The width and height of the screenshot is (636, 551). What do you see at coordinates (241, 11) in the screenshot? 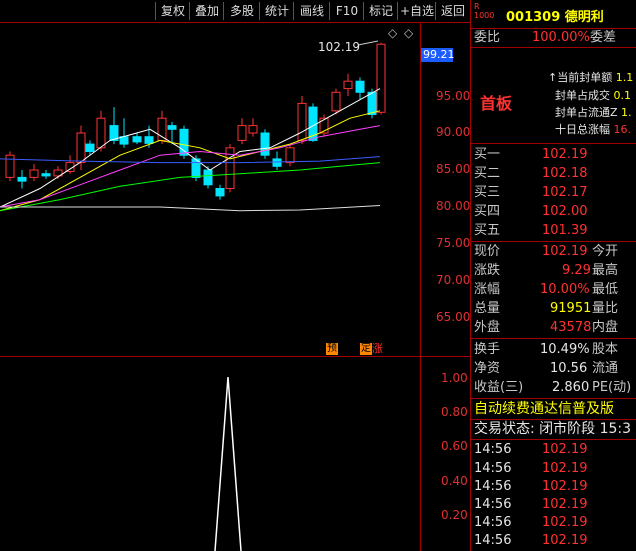
I see `multi-stock-button: 多股` at bounding box center [241, 11].